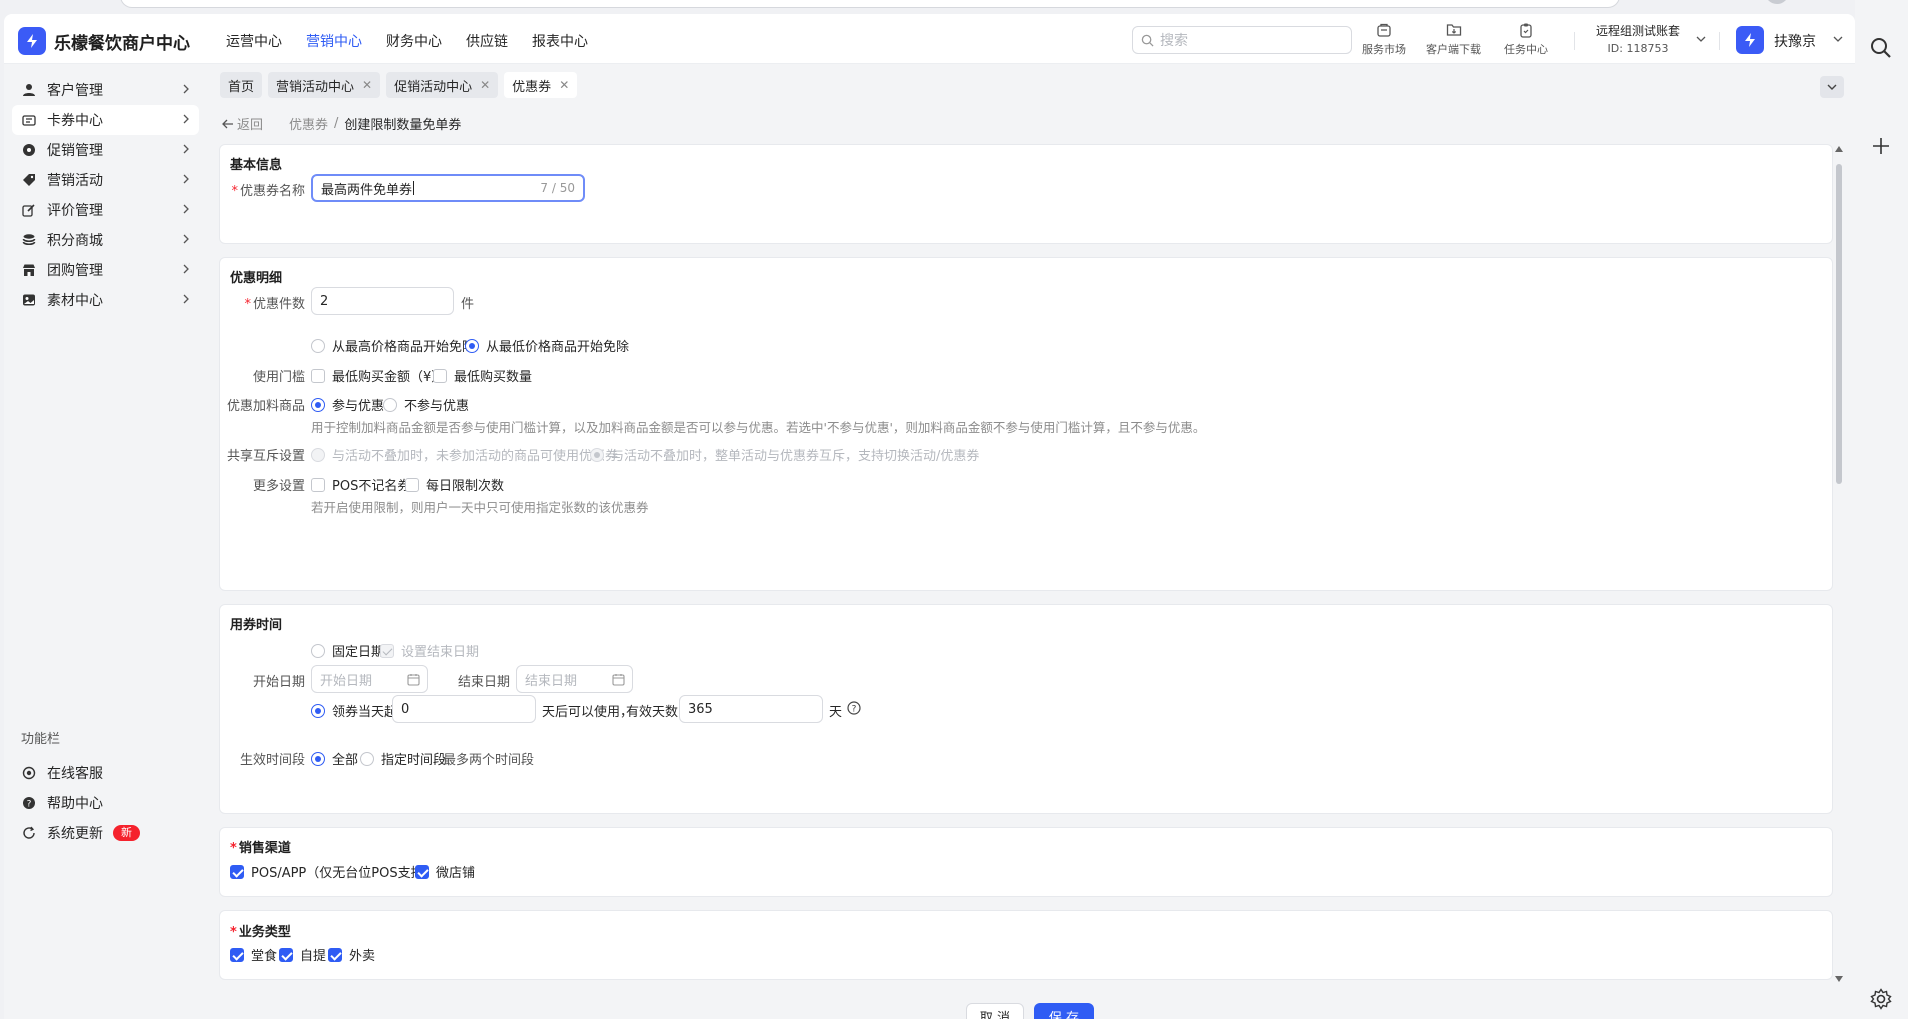  What do you see at coordinates (1795, 41) in the screenshot?
I see `user-name: 扶豫京` at bounding box center [1795, 41].